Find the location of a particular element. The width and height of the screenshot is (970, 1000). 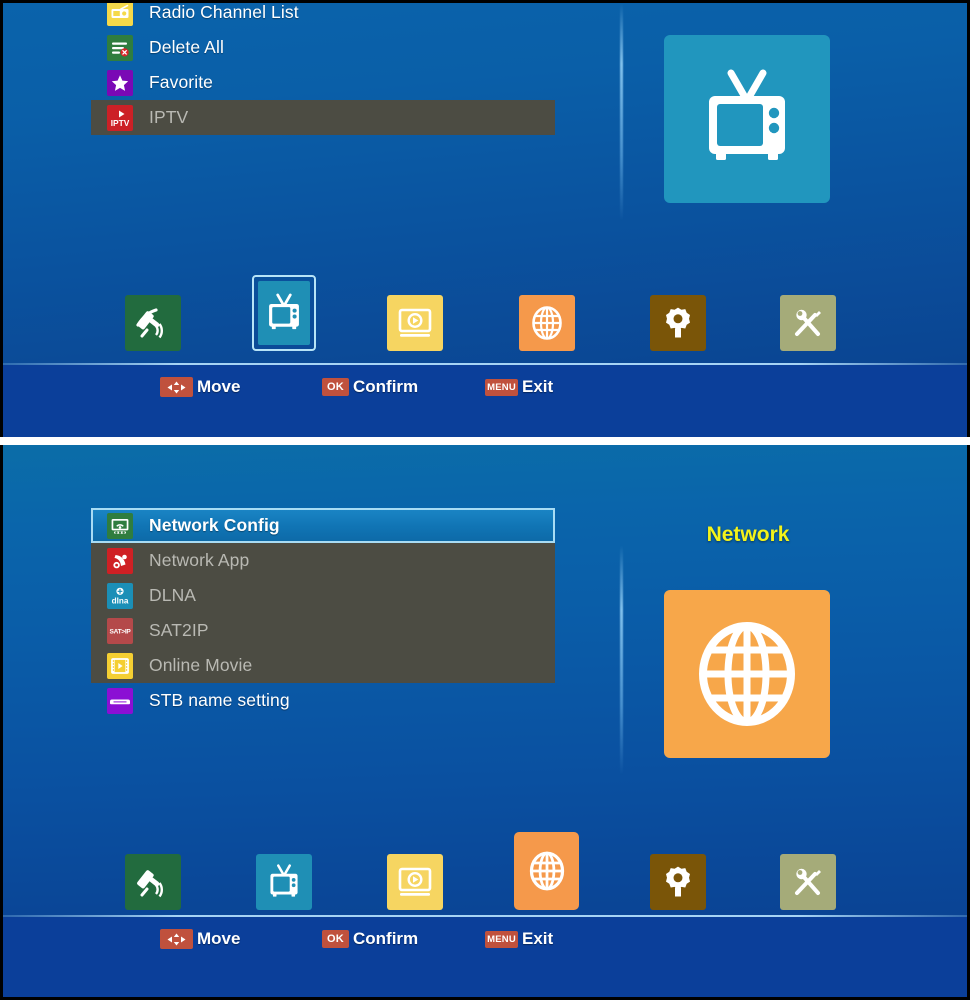

dlna-icon: dlna is located at coordinates (120, 595).